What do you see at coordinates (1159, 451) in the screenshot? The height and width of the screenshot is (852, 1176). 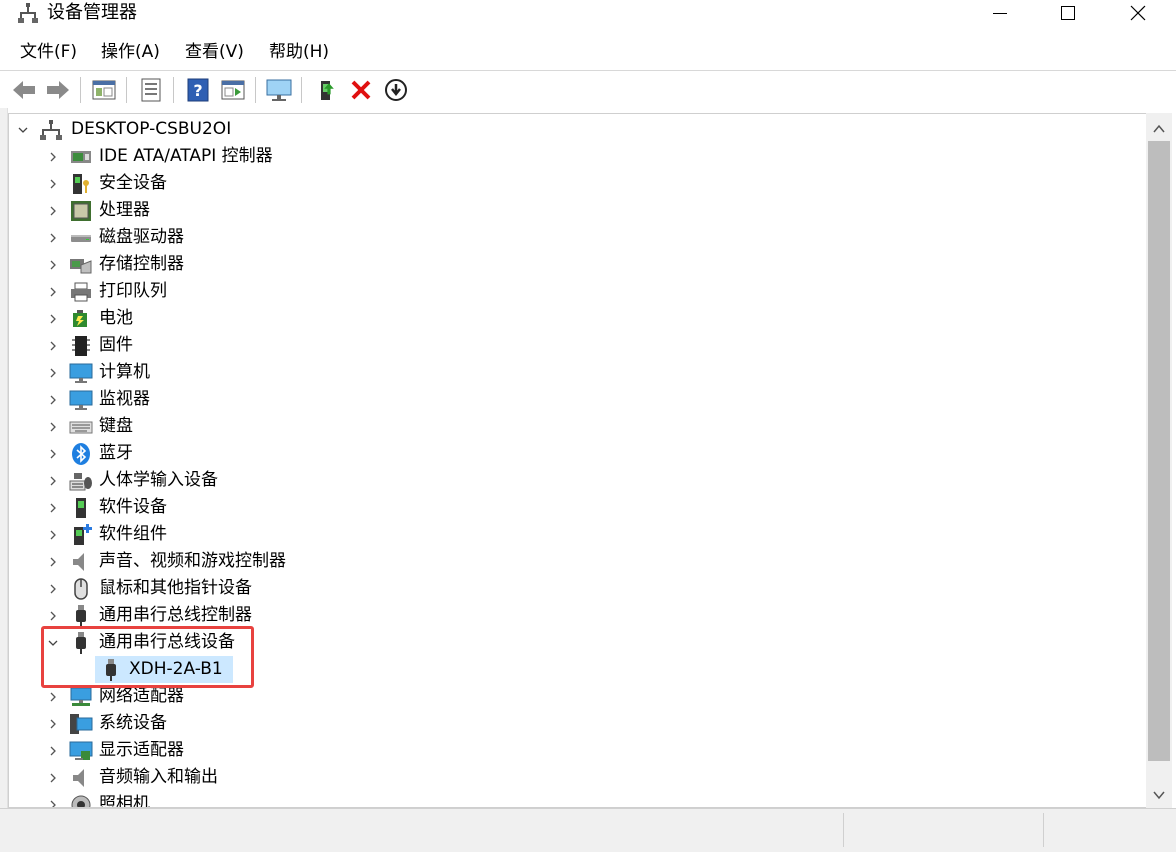 I see `scroll-thumb` at bounding box center [1159, 451].